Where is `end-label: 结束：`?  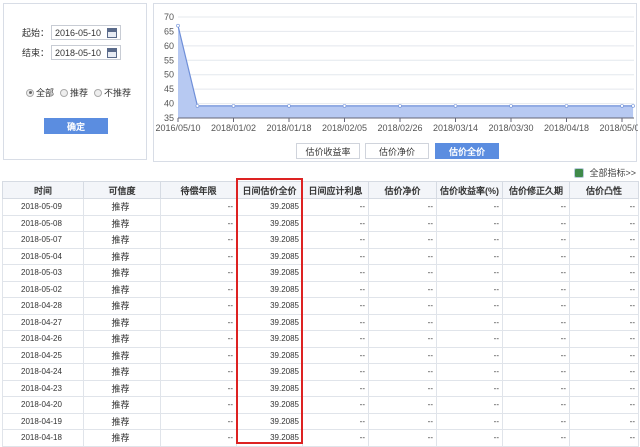 end-label: 结束： is located at coordinates (36, 53).